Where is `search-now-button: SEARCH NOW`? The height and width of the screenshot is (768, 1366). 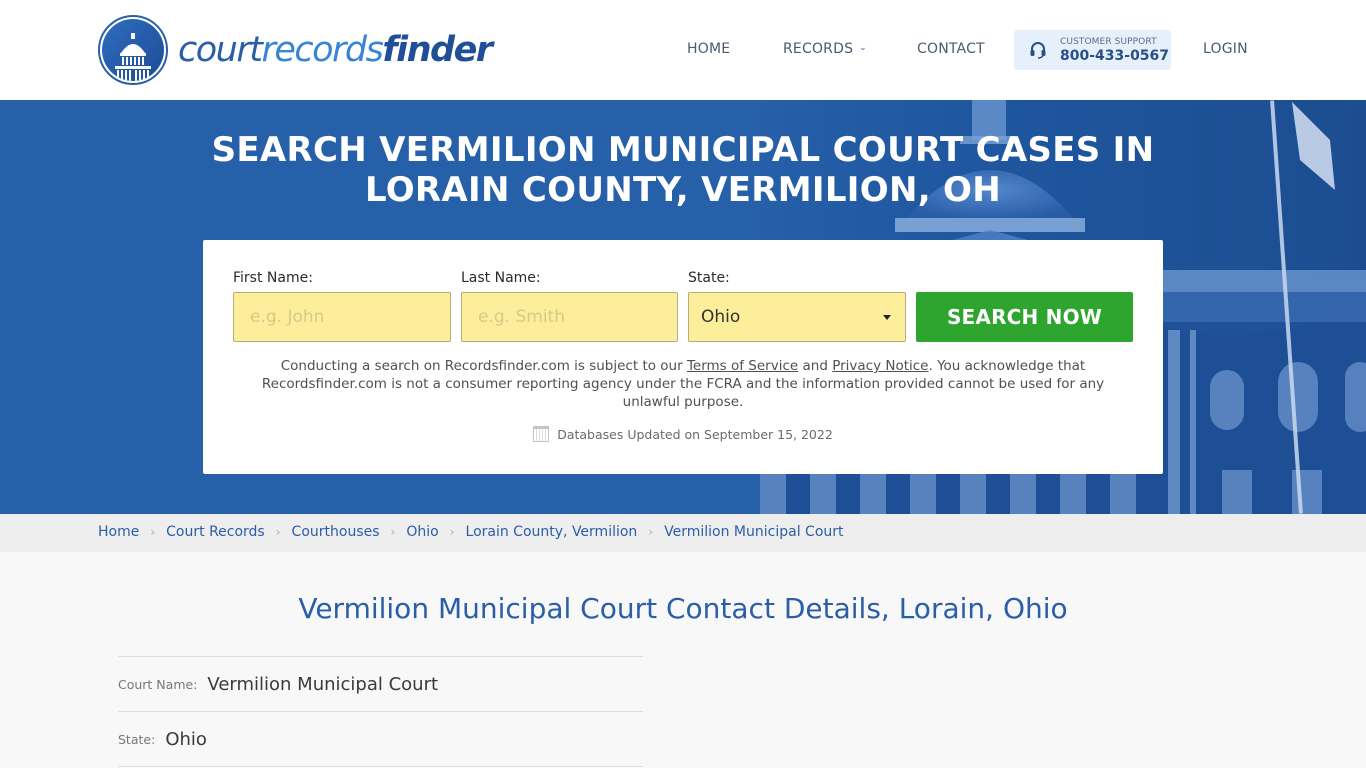 search-now-button: SEARCH NOW is located at coordinates (1024, 317).